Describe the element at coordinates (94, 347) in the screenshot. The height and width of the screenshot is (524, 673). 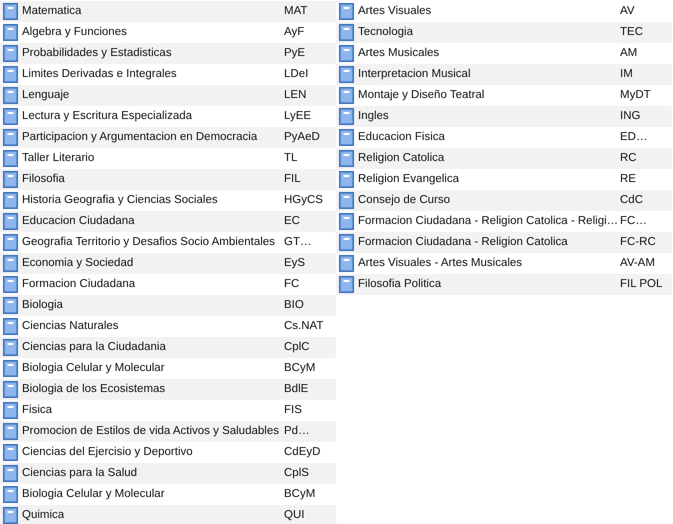
I see `subject-name: Ciencias para la Ciudadania` at that location.